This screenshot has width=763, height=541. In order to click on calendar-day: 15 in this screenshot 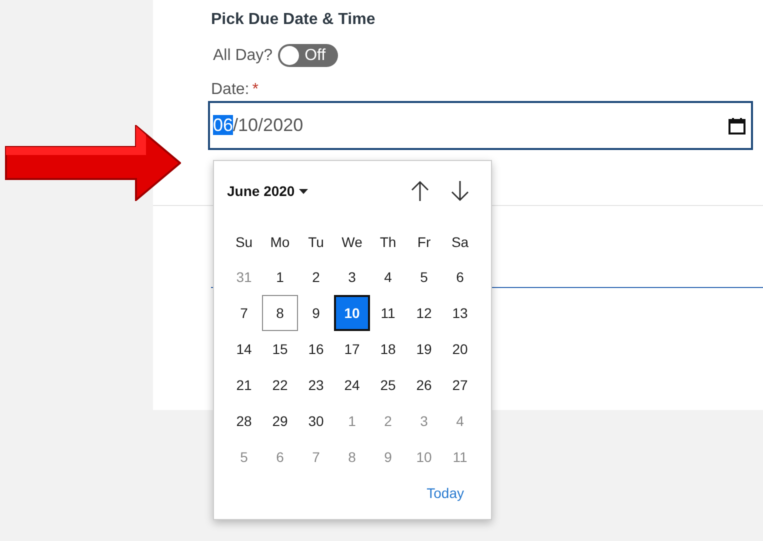, I will do `click(280, 349)`.